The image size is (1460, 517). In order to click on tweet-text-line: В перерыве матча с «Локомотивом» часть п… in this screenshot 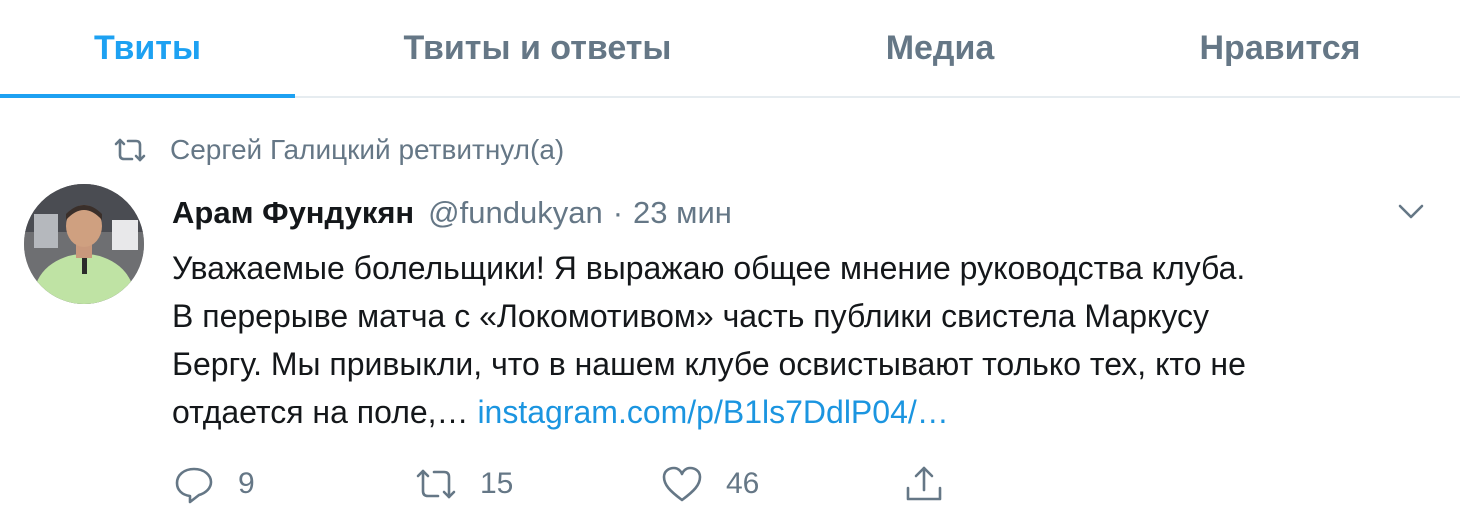, I will do `click(691, 316)`.